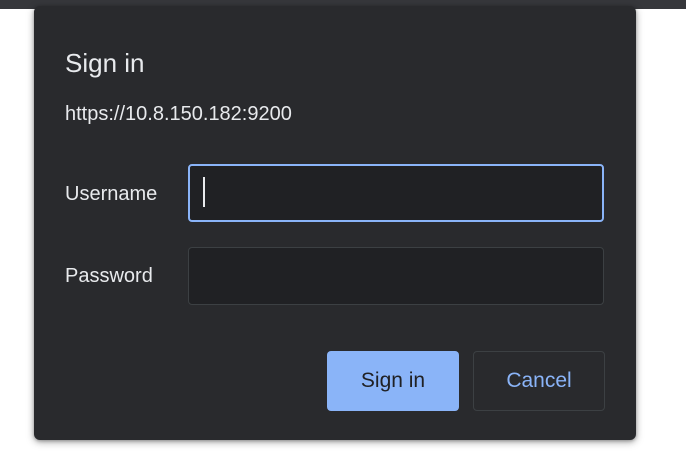  What do you see at coordinates (396, 193) in the screenshot?
I see `username-input` at bounding box center [396, 193].